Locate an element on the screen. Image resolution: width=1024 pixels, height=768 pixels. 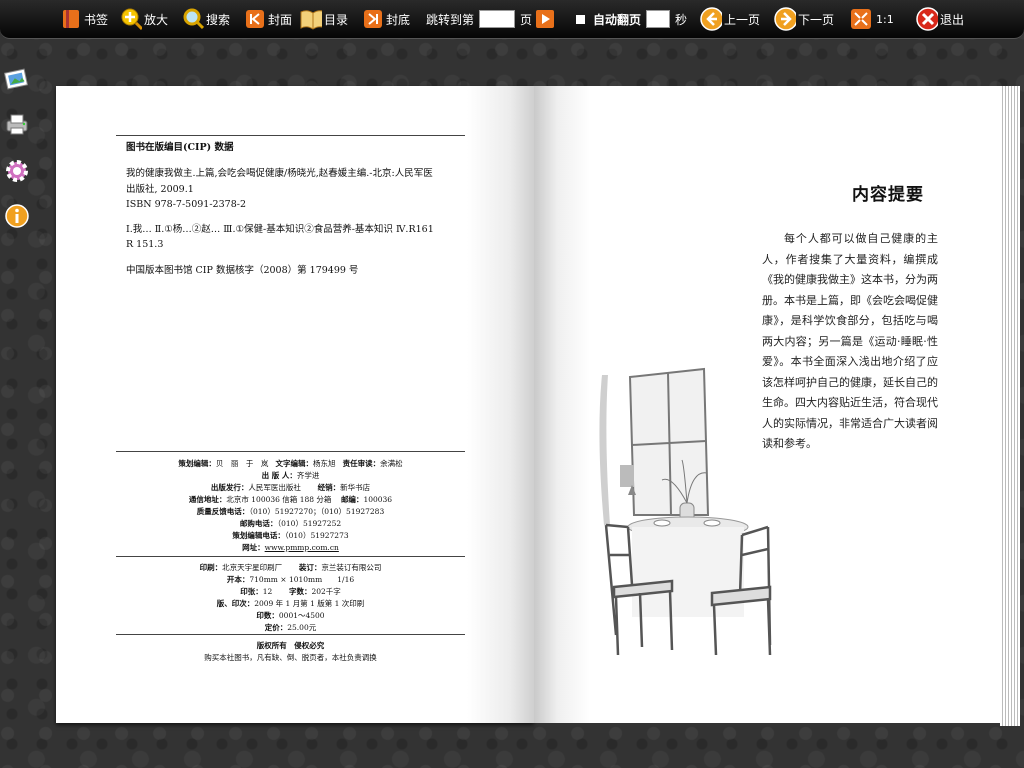
goto-page-input is located at coordinates (497, 19).